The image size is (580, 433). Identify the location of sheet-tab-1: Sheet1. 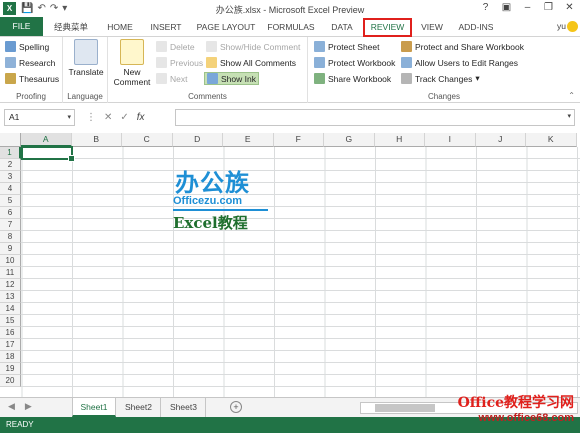
(94, 407).